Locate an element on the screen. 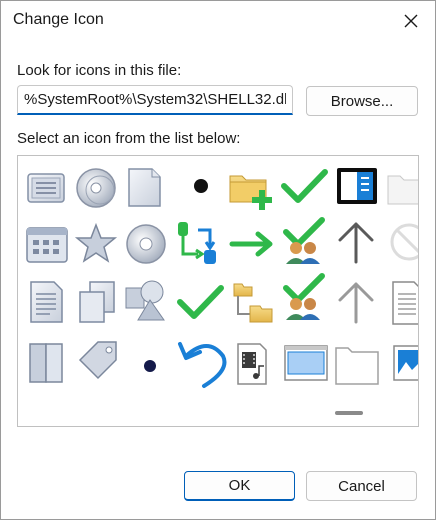 This screenshot has height=522, width=438. folder-tree-icon is located at coordinates (253, 303).